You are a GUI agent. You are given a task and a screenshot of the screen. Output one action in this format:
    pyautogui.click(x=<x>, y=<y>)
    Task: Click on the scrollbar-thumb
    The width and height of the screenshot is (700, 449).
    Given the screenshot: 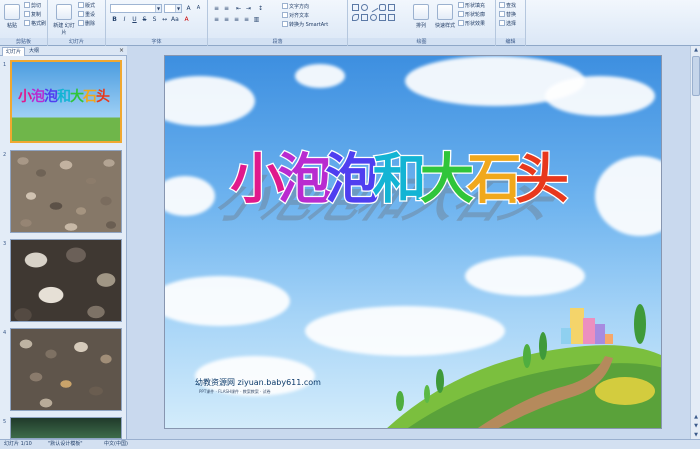 What is the action you would take?
    pyautogui.click(x=696, y=76)
    